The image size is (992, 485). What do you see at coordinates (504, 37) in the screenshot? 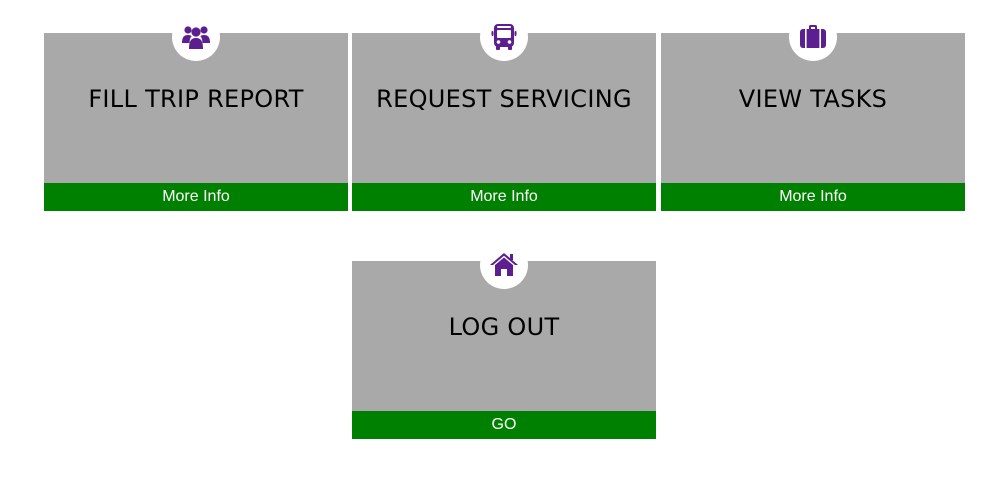
I see `bus-icon` at bounding box center [504, 37].